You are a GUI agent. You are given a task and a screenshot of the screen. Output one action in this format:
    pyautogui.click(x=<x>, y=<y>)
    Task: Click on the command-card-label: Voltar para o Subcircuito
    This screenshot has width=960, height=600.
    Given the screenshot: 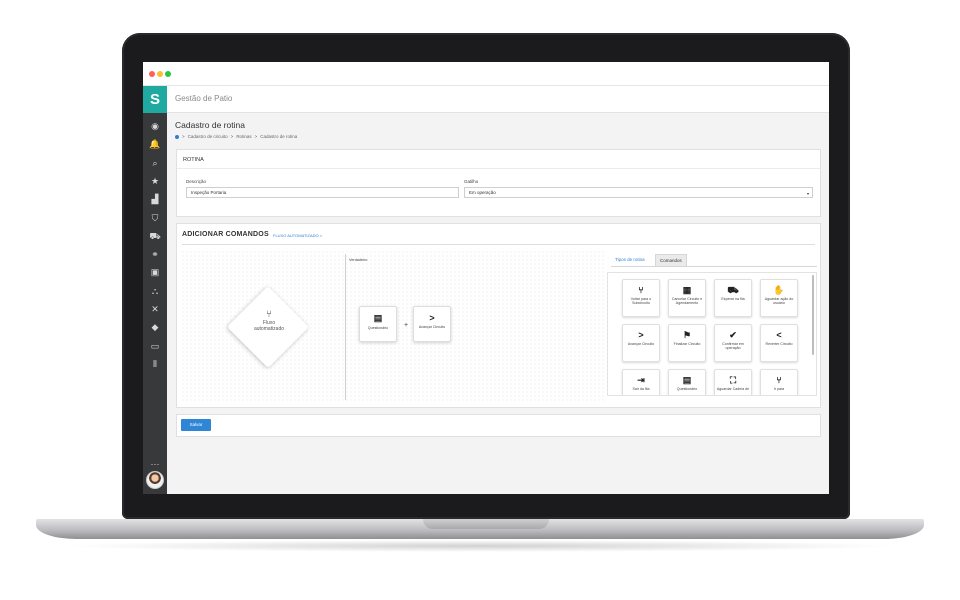 What is the action you would take?
    pyautogui.click(x=641, y=301)
    